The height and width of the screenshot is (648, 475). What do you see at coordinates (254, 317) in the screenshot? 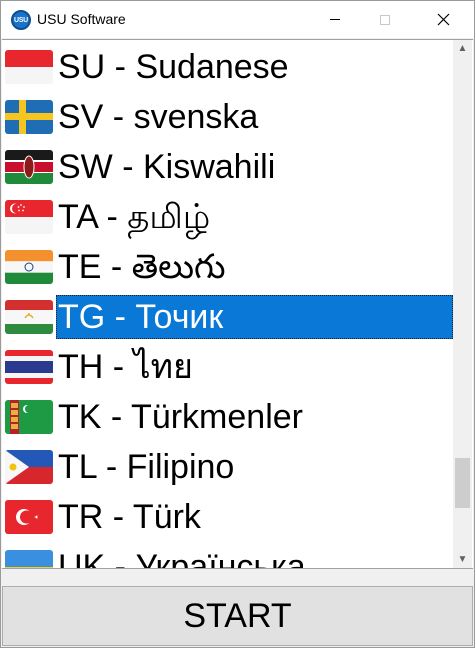
I see `language-label: TG - Точик` at bounding box center [254, 317].